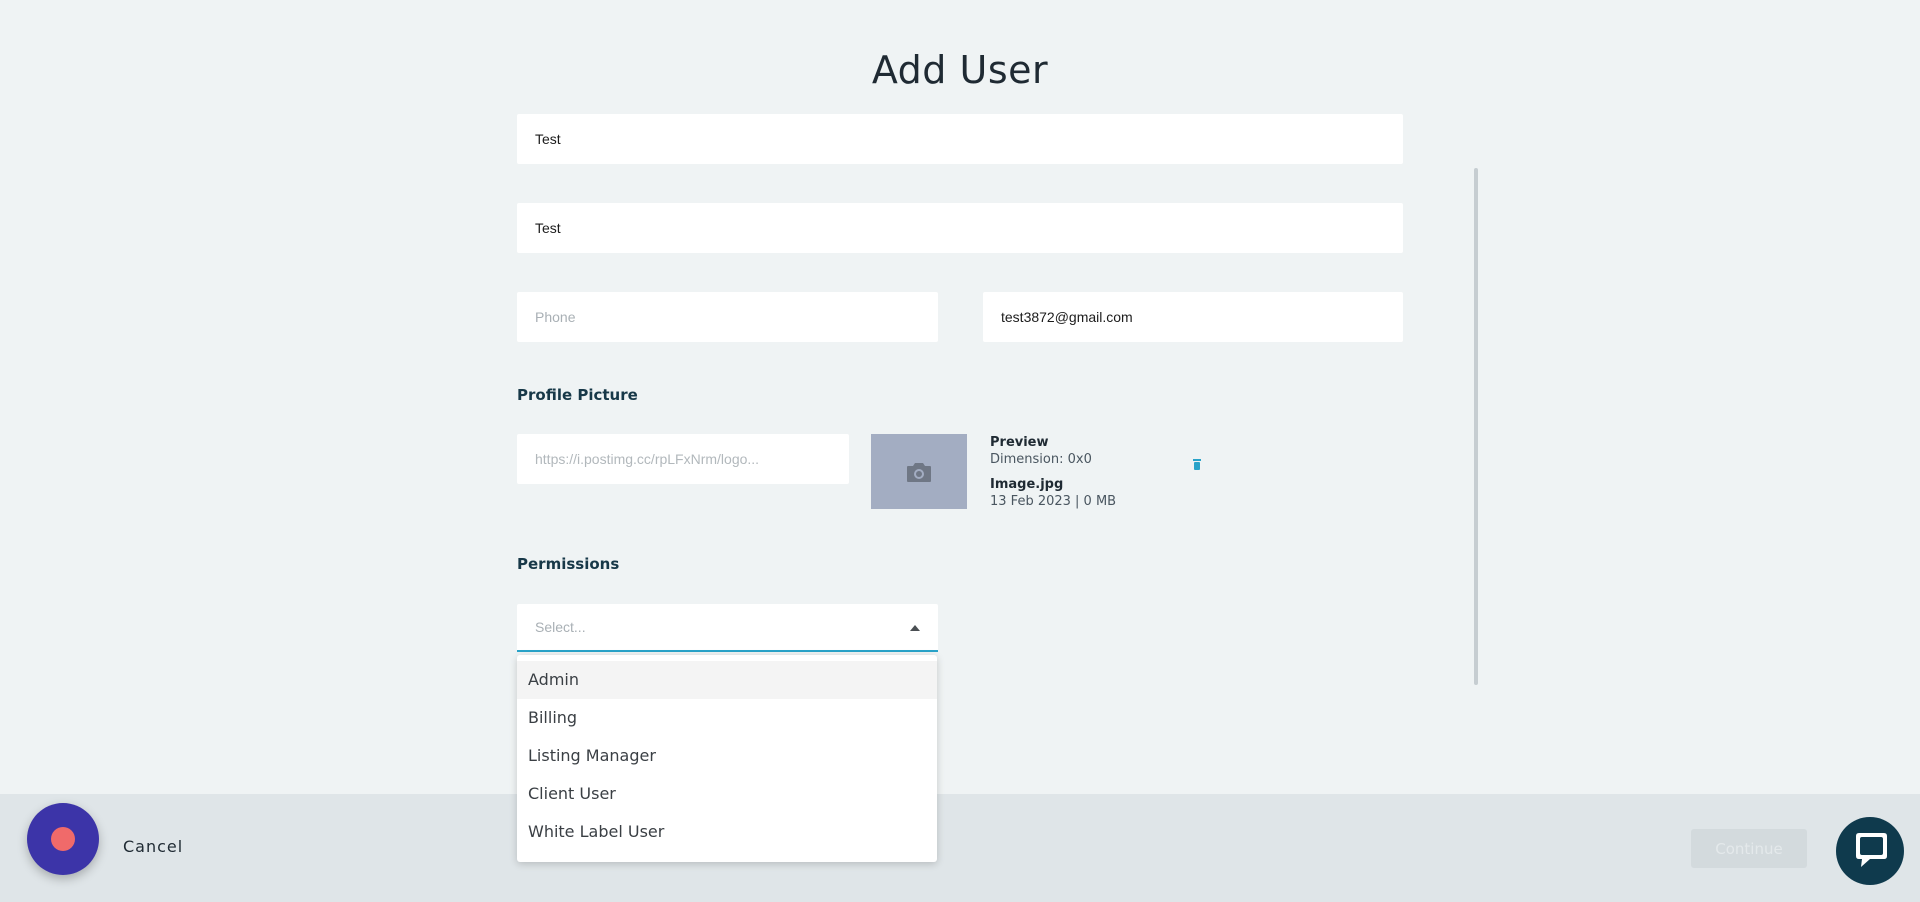  Describe the element at coordinates (727, 718) in the screenshot. I see `permission-option-billing: Billing` at that location.